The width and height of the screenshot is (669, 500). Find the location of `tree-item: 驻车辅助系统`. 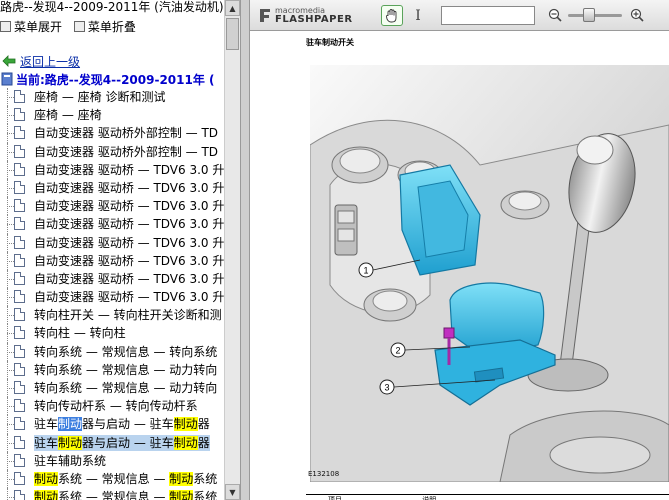

tree-item: 驻车辅助系统 is located at coordinates (112, 460).